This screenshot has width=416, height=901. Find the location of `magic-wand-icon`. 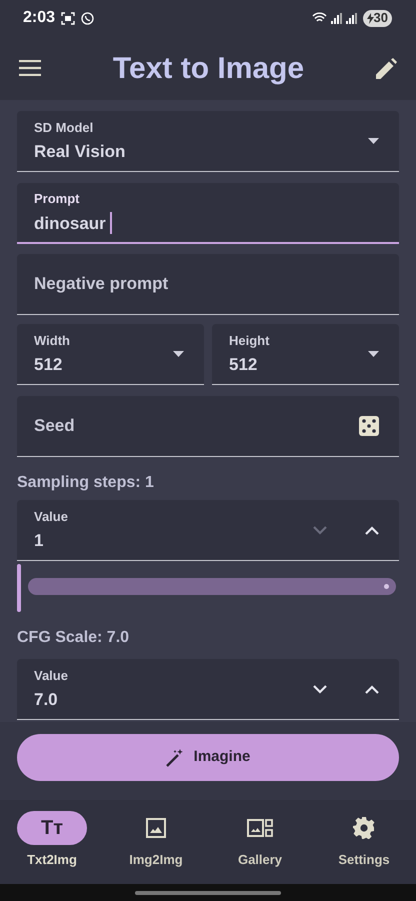

magic-wand-icon is located at coordinates (175, 757).